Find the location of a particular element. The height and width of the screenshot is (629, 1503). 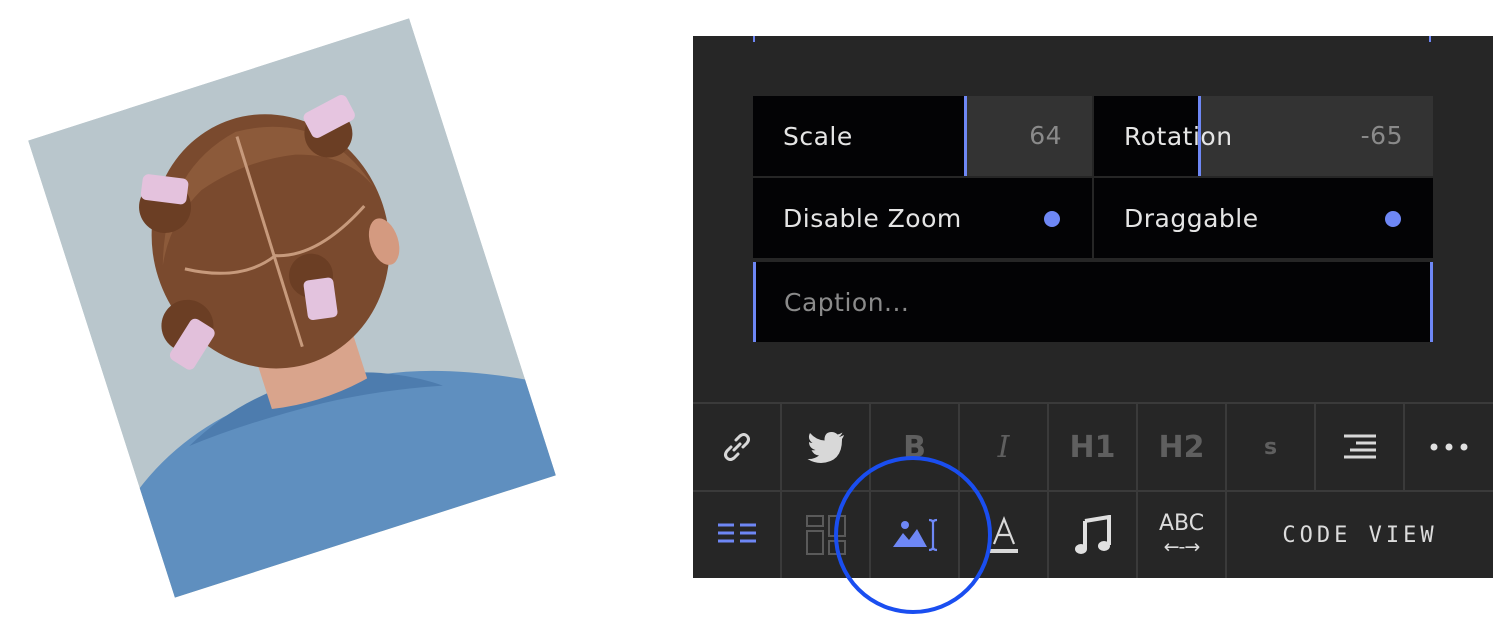

caption-input is located at coordinates (1093, 302).